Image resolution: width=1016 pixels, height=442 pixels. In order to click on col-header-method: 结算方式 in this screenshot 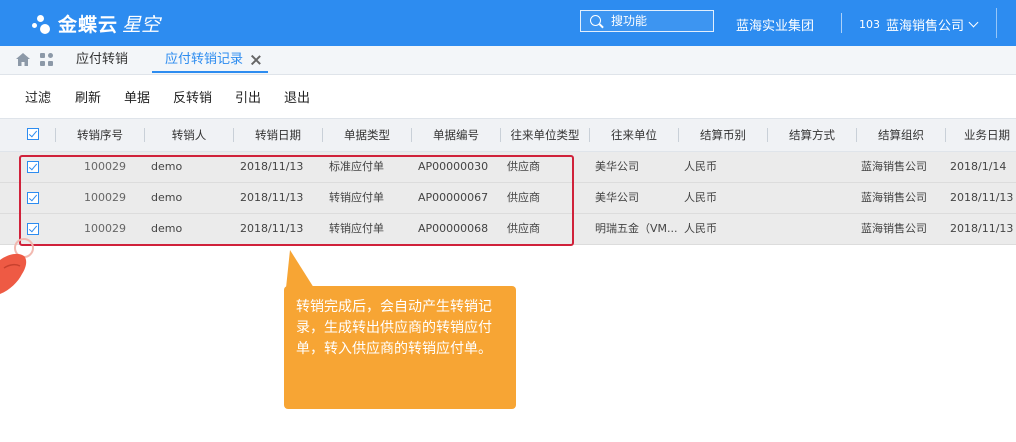, I will do `click(812, 135)`.